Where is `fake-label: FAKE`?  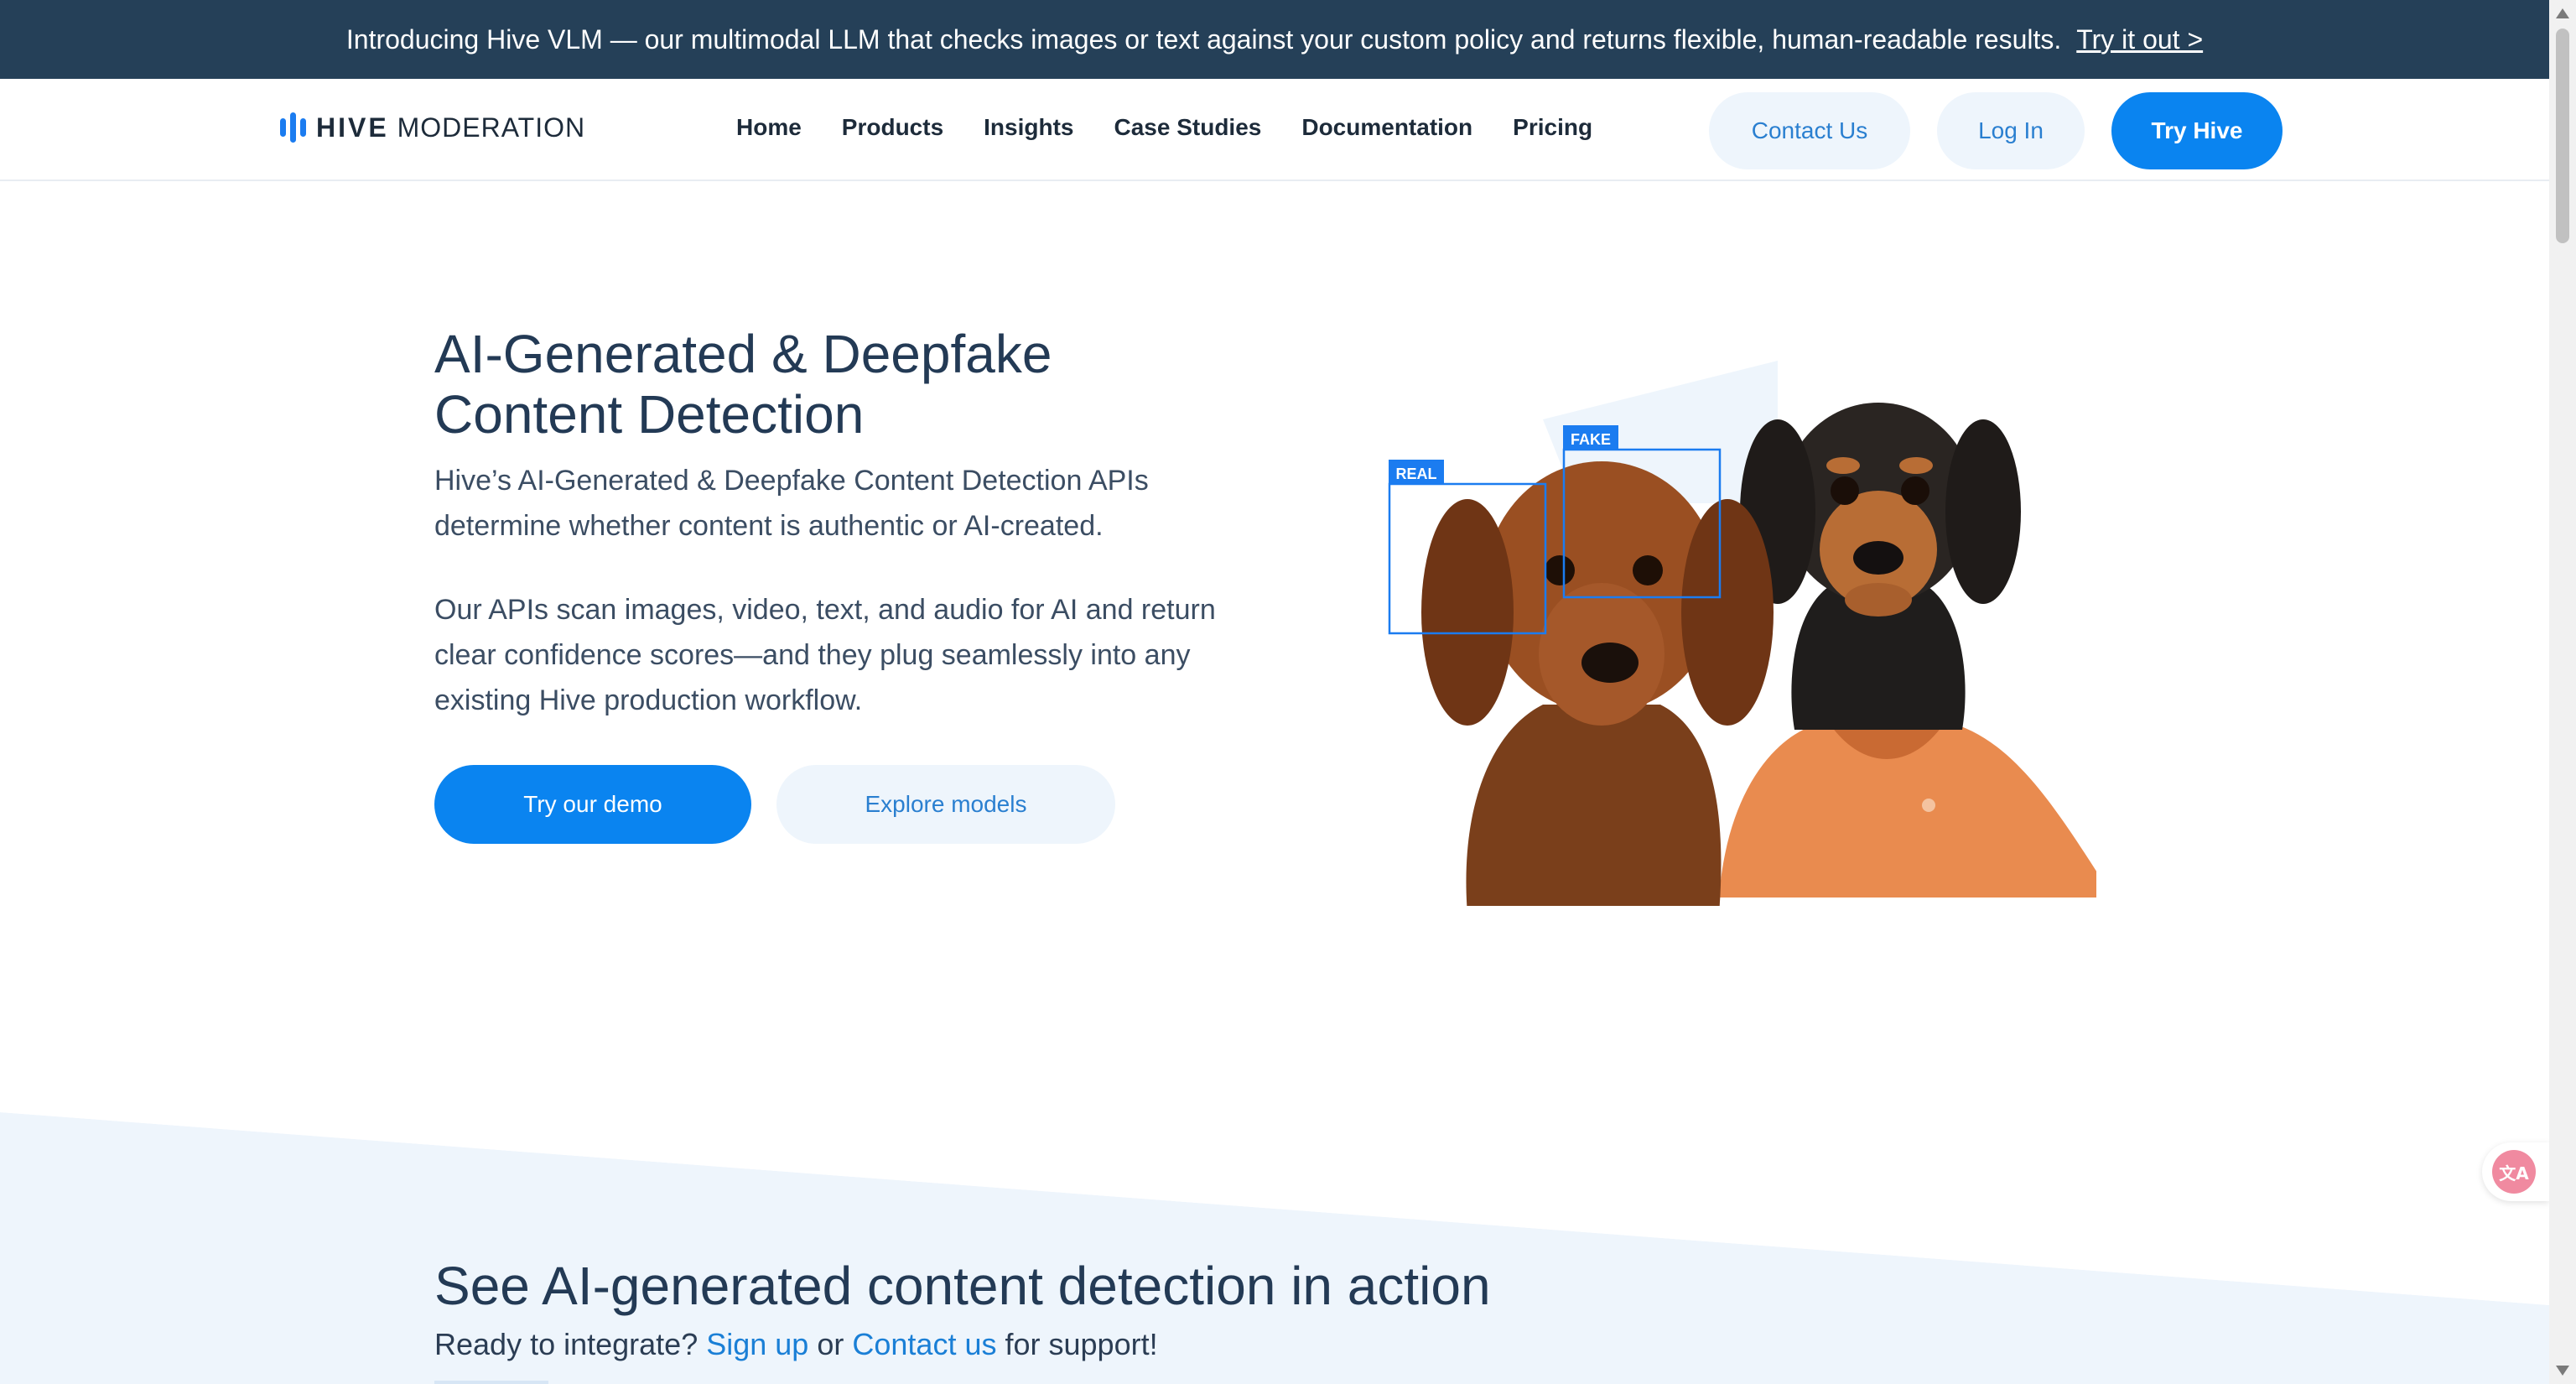
fake-label: FAKE is located at coordinates (1591, 439).